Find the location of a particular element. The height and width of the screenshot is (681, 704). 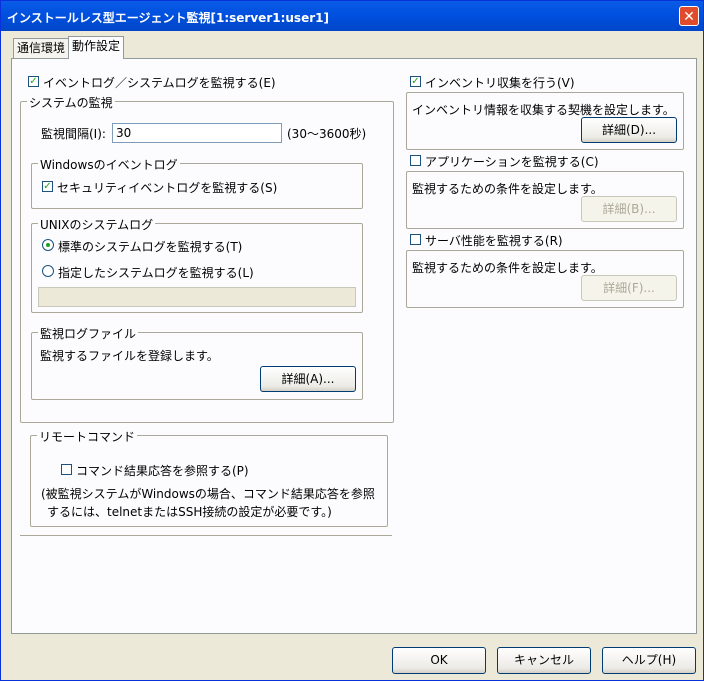

system-monitor-title: システムの監視 is located at coordinates (71, 102).